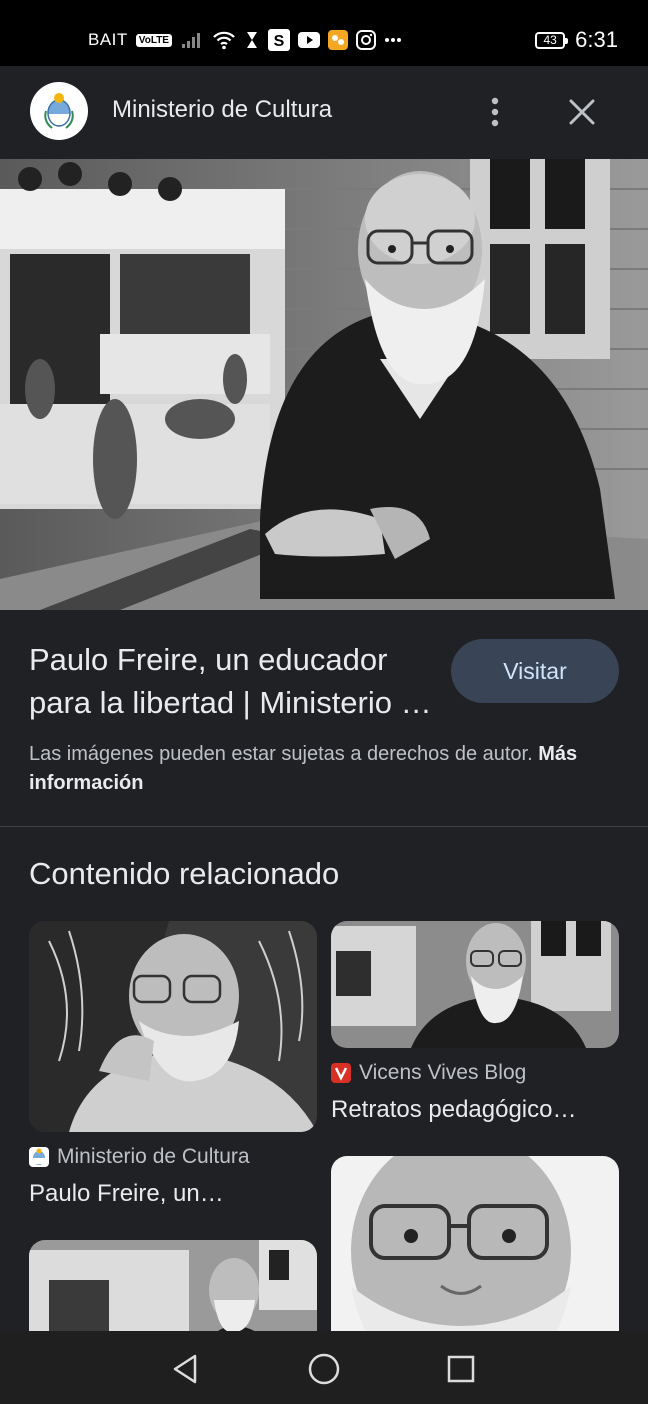  I want to click on viewer-header: Ministerio de Cultura, so click(324, 112).